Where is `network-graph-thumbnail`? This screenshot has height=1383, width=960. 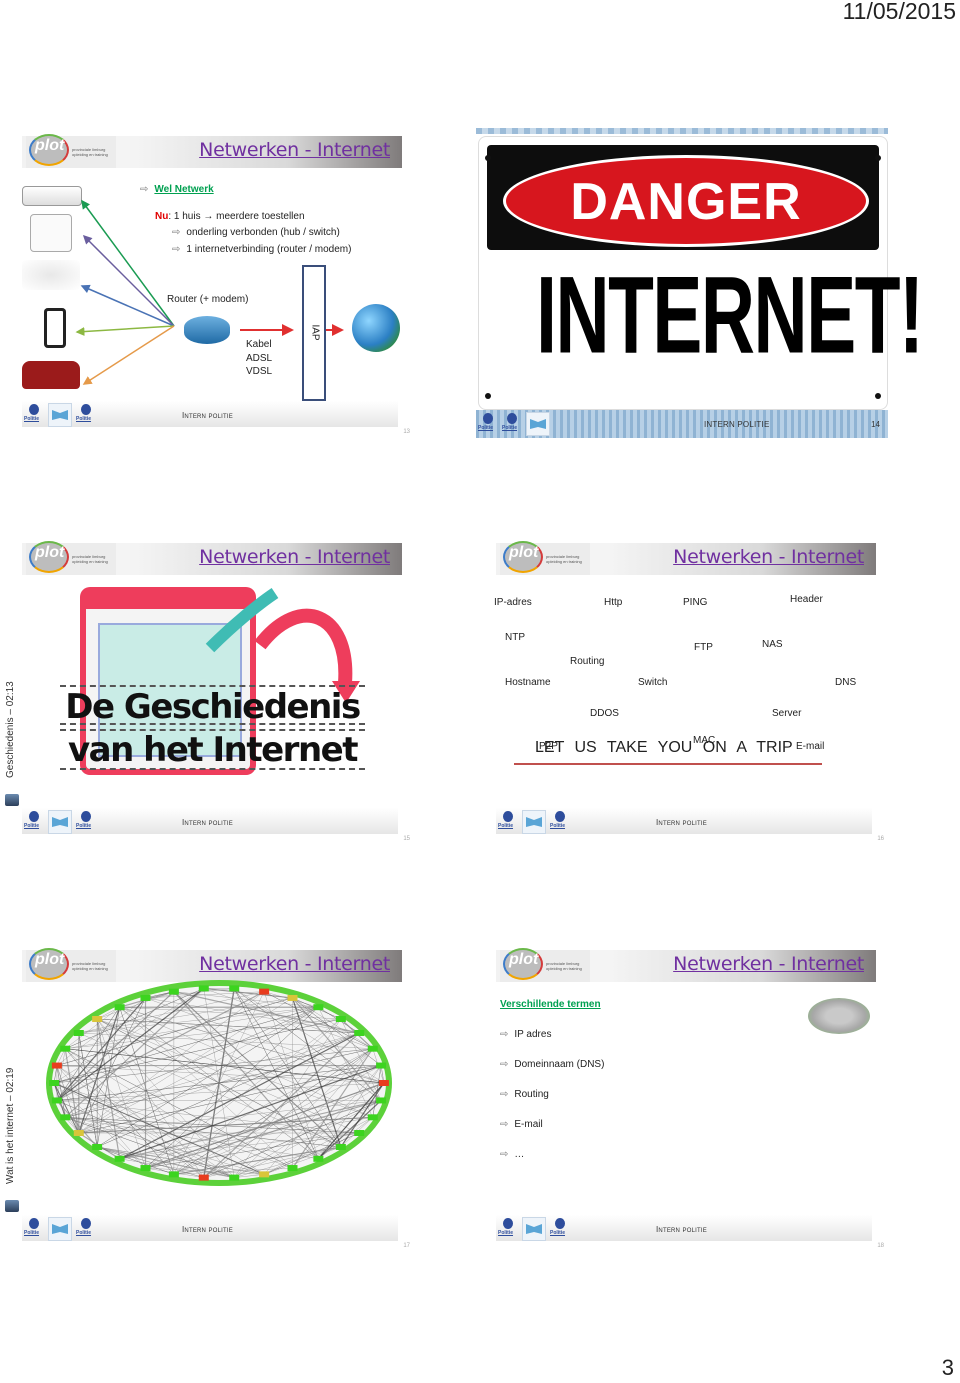
network-graph-thumbnail is located at coordinates (839, 1016).